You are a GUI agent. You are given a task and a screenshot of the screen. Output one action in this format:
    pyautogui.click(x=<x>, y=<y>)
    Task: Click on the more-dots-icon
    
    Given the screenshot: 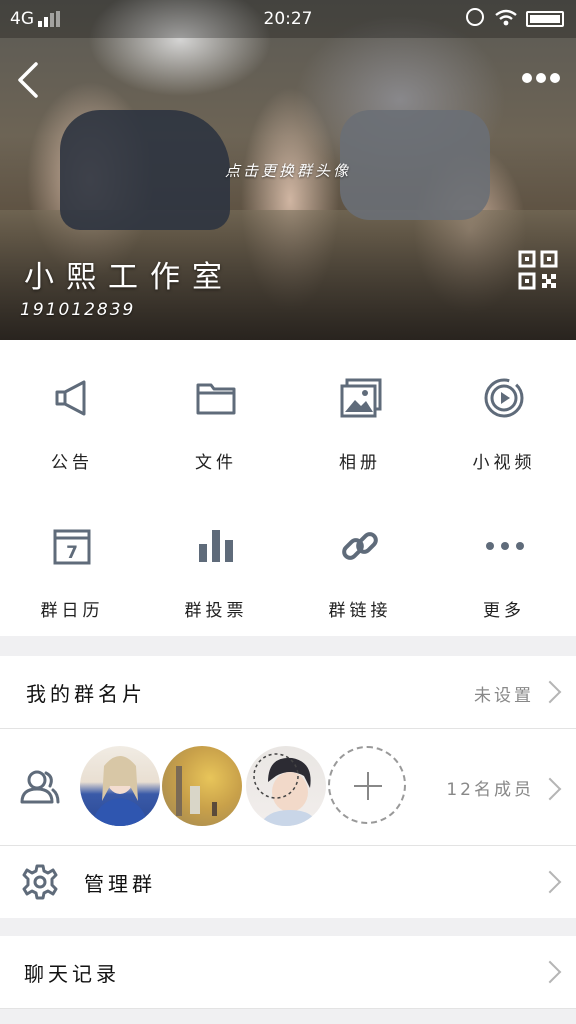 What is the action you would take?
    pyautogui.click(x=504, y=546)
    